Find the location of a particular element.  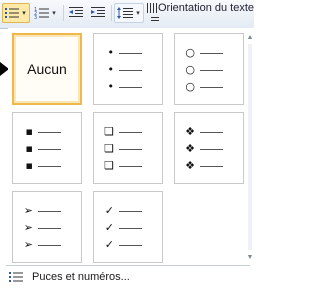

increase-indent-icon is located at coordinates (98, 12).